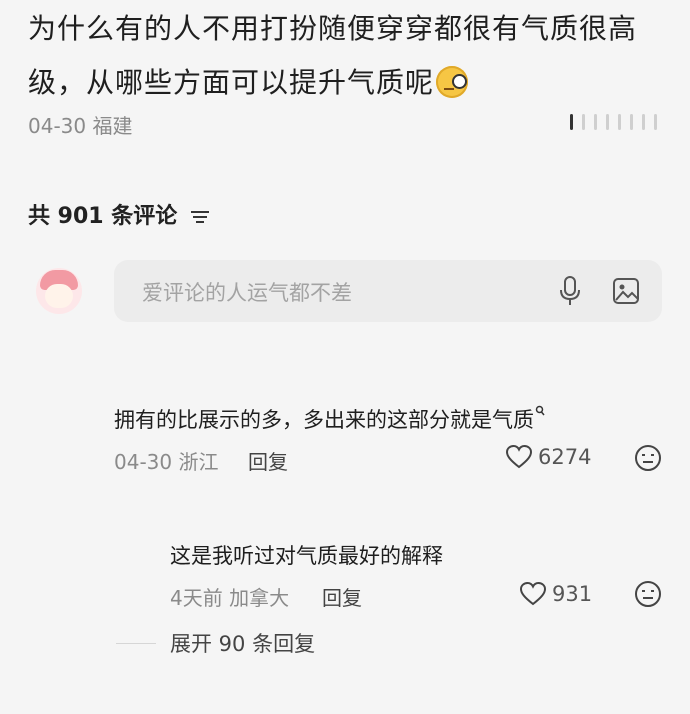 Image resolution: width=690 pixels, height=714 pixels. I want to click on thinking-monocle-emoji-icon, so click(452, 82).